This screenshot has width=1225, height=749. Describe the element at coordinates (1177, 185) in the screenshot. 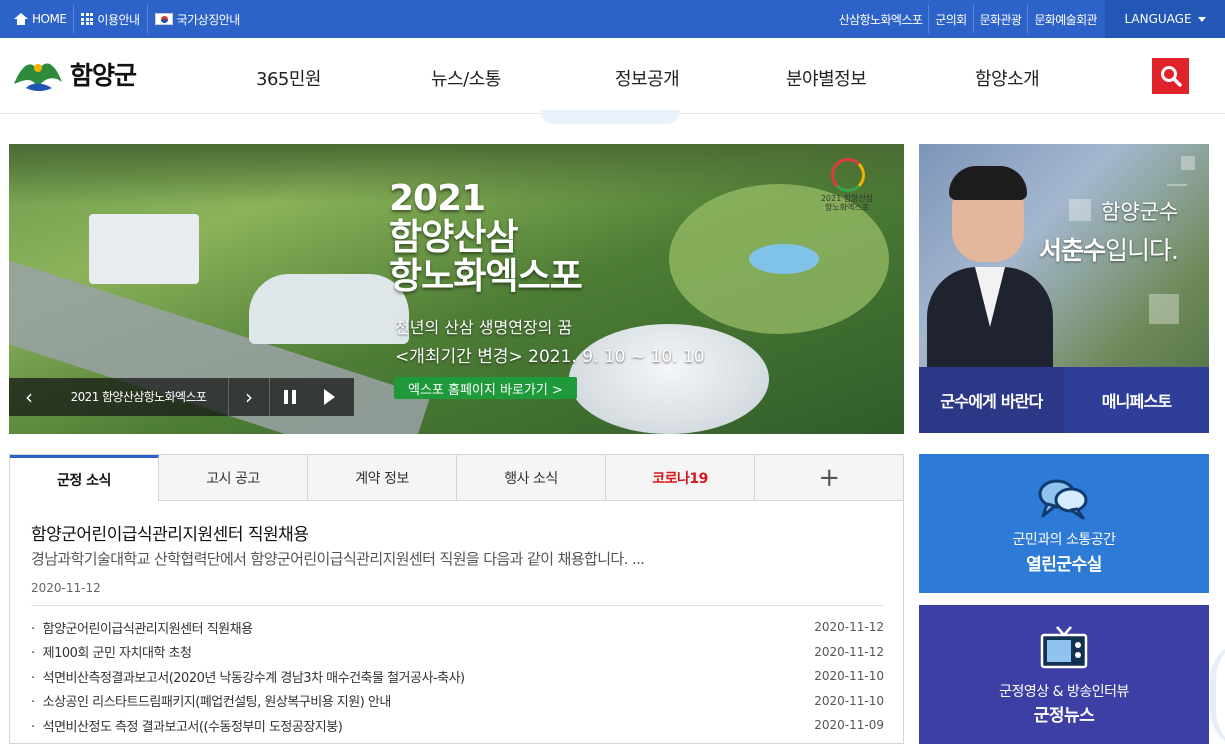

I see `deco-line` at that location.